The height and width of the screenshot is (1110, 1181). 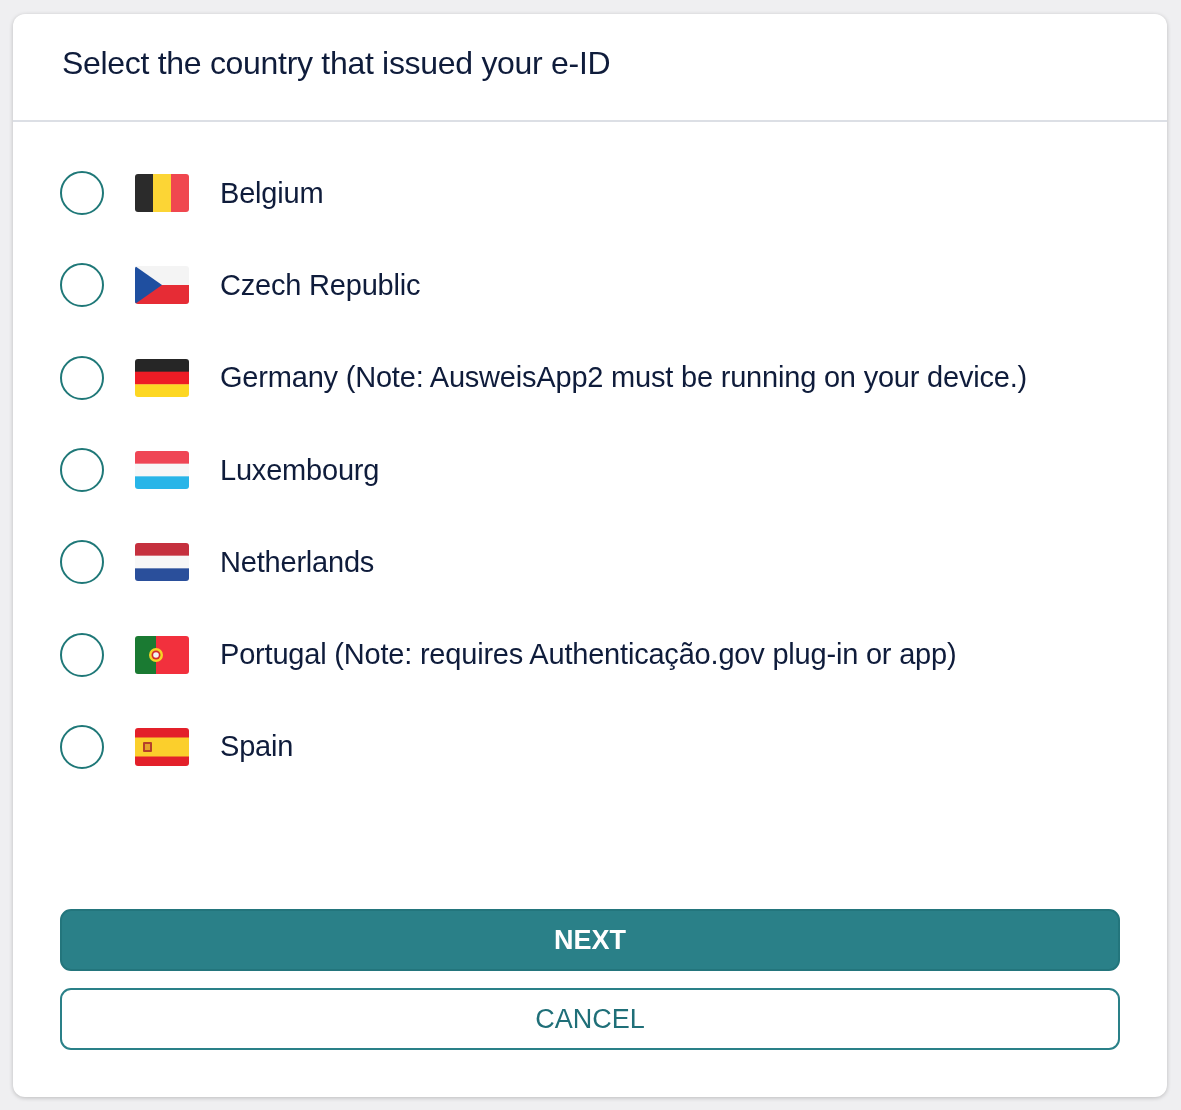 I want to click on country-label: Portugal (Note: requires Authenticação.gov plug-in or app), so click(x=588, y=655).